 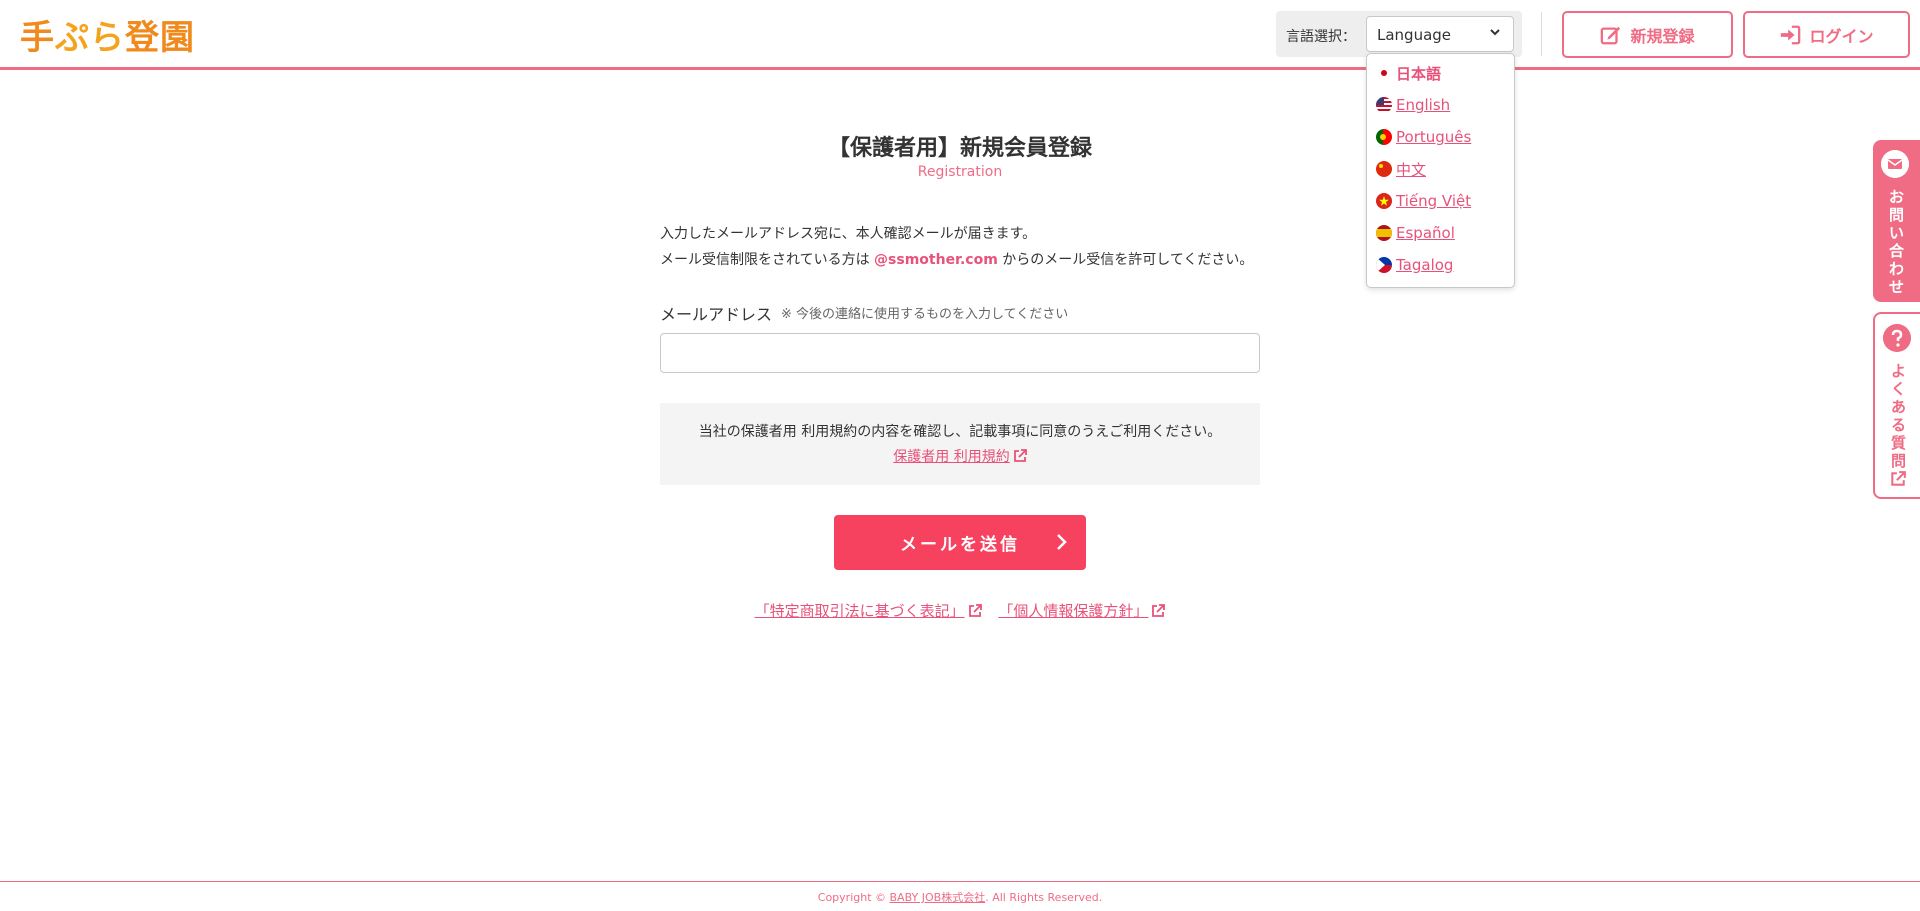 I want to click on flag-jp-icon, so click(x=1384, y=73).